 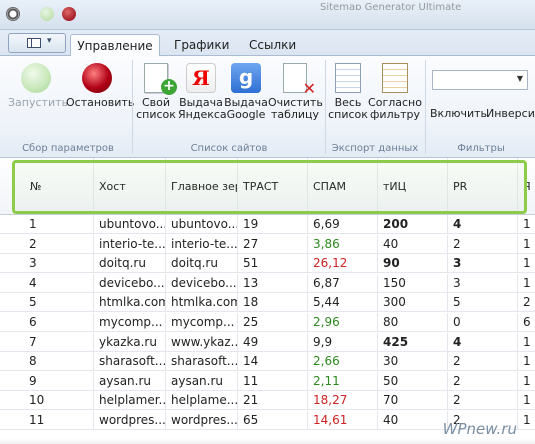 I want to click on cell-number: 7, so click(x=59, y=341).